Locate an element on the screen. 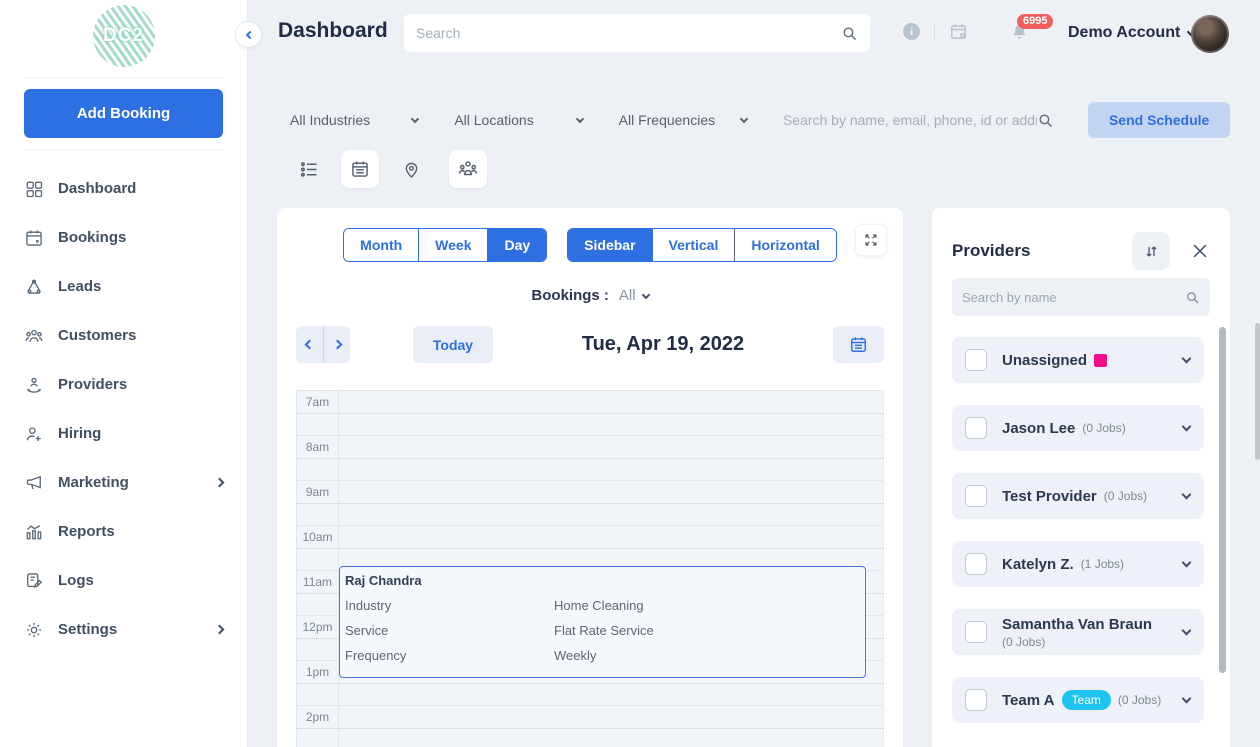 This screenshot has width=1260, height=747. sidebar-item-settings: Settings is located at coordinates (123, 629).